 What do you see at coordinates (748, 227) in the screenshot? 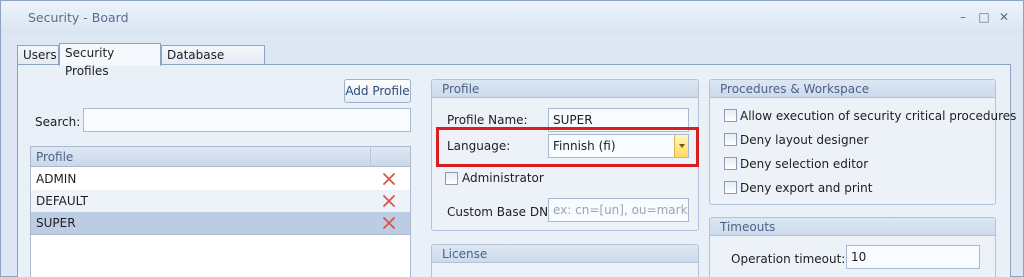
I see `timeouts-panel-title: Timeouts` at bounding box center [748, 227].